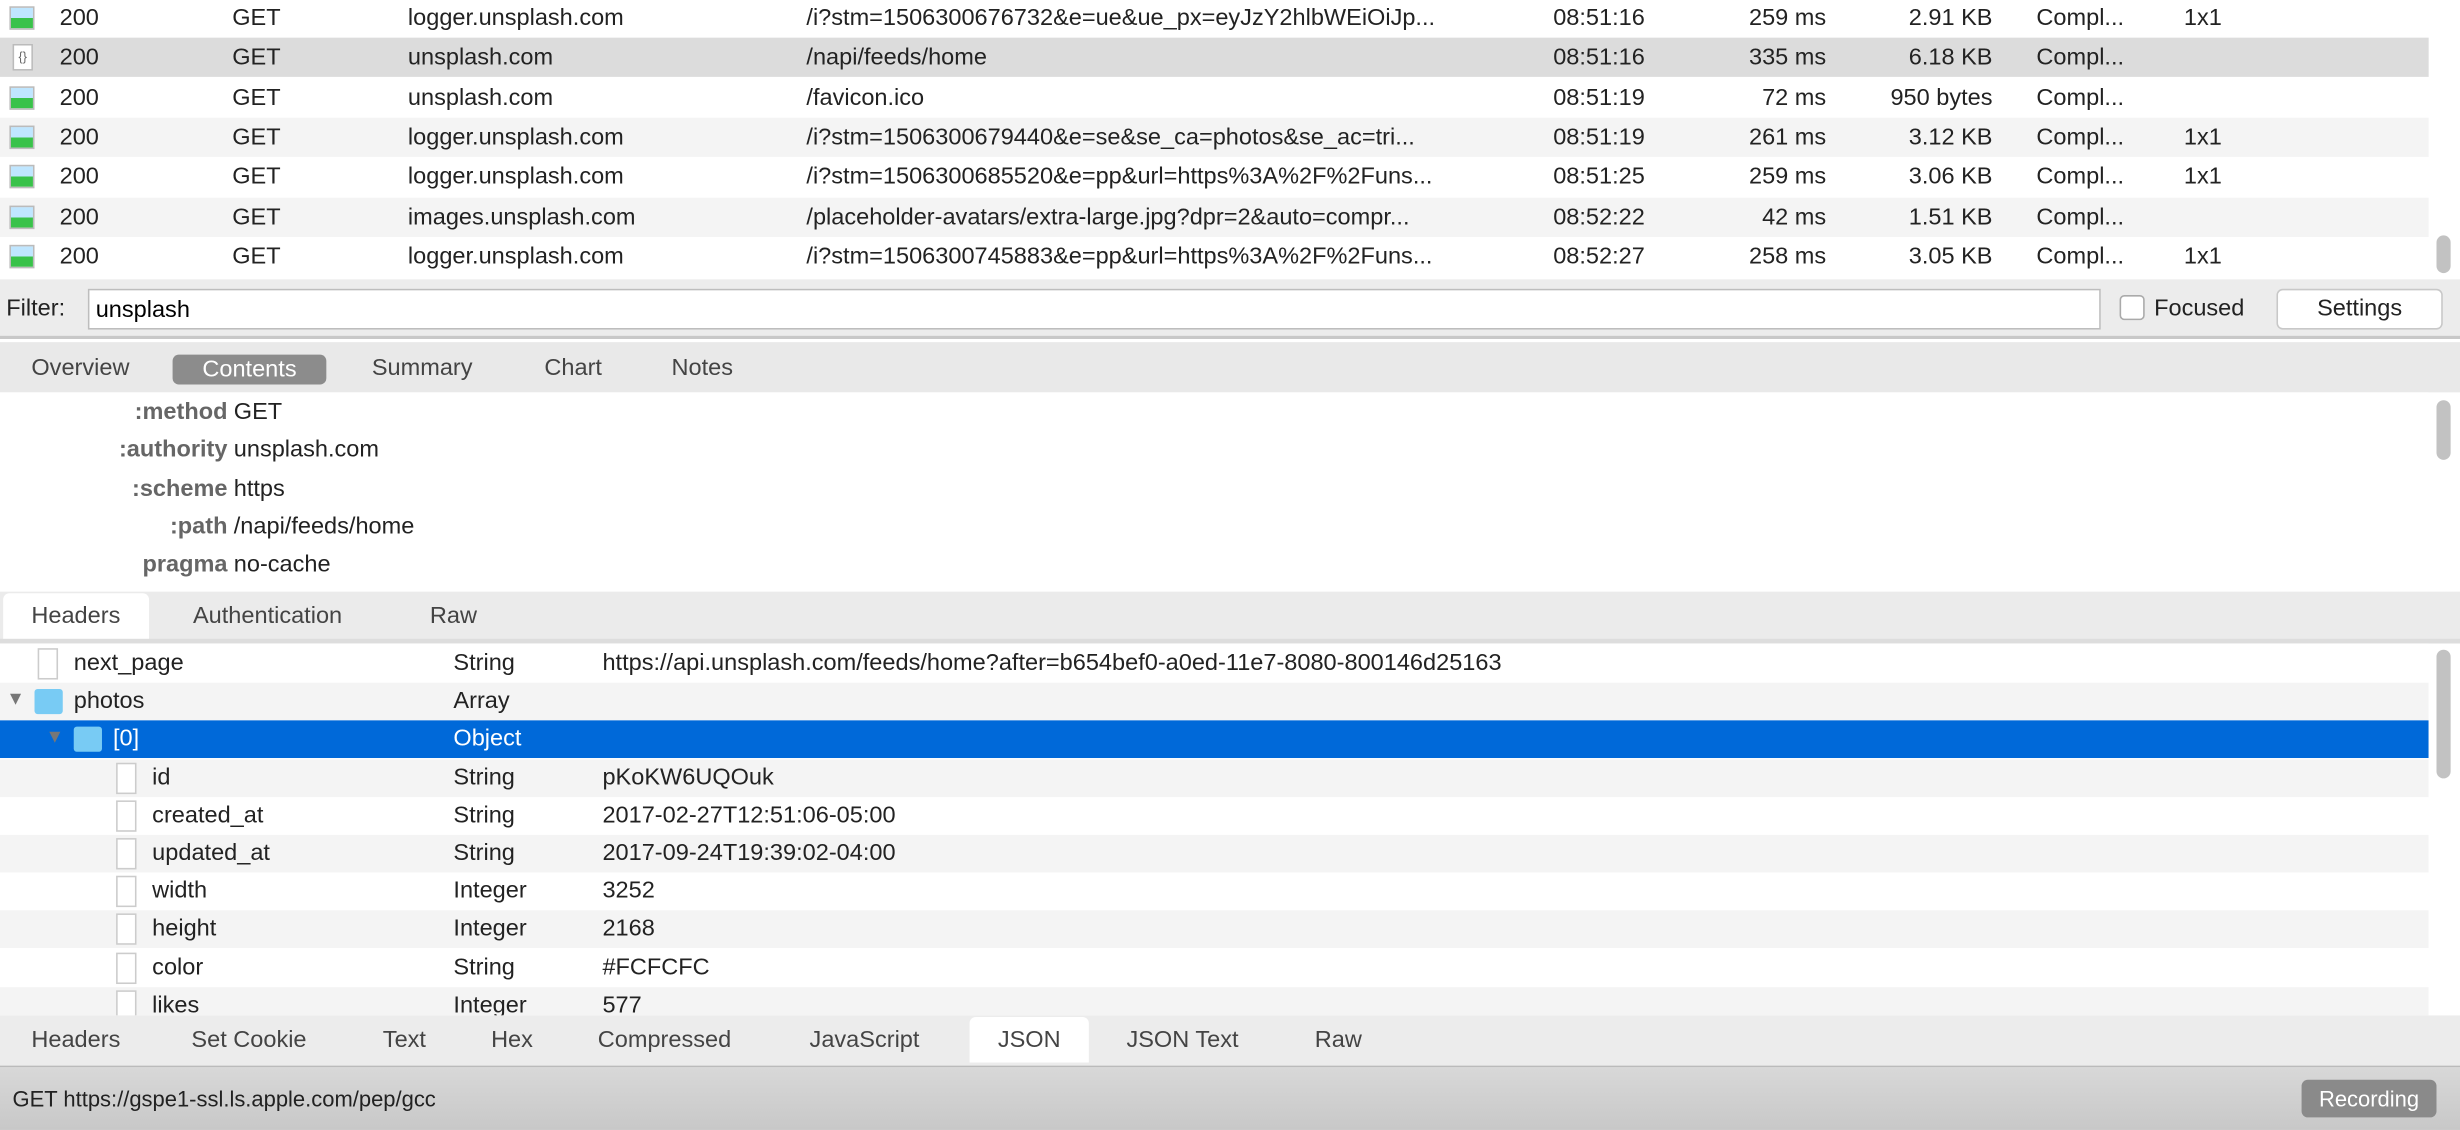 The image size is (2460, 1130). Describe the element at coordinates (282, 564) in the screenshot. I see `header-value: no-cache` at that location.